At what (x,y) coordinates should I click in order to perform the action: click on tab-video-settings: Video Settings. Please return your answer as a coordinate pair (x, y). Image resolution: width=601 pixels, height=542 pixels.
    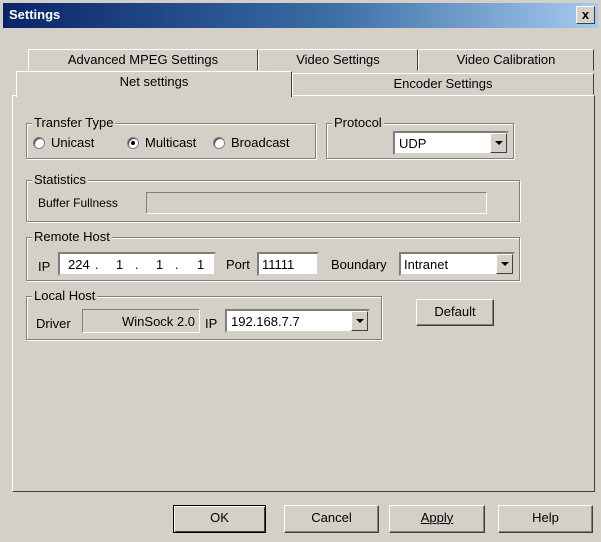
    Looking at the image, I should click on (338, 60).